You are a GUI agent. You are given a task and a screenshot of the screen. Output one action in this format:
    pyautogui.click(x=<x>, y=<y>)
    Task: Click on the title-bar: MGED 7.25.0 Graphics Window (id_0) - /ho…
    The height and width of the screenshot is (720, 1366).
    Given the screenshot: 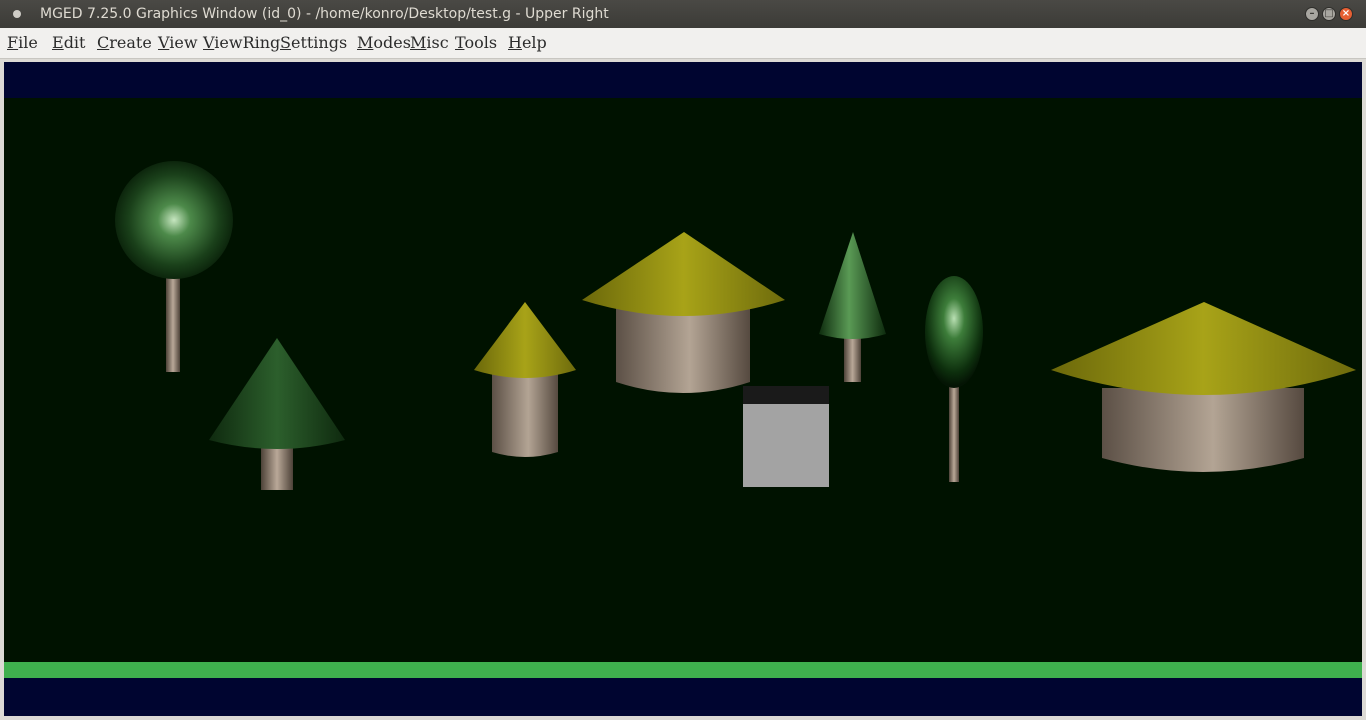 What is the action you would take?
    pyautogui.click(x=683, y=14)
    